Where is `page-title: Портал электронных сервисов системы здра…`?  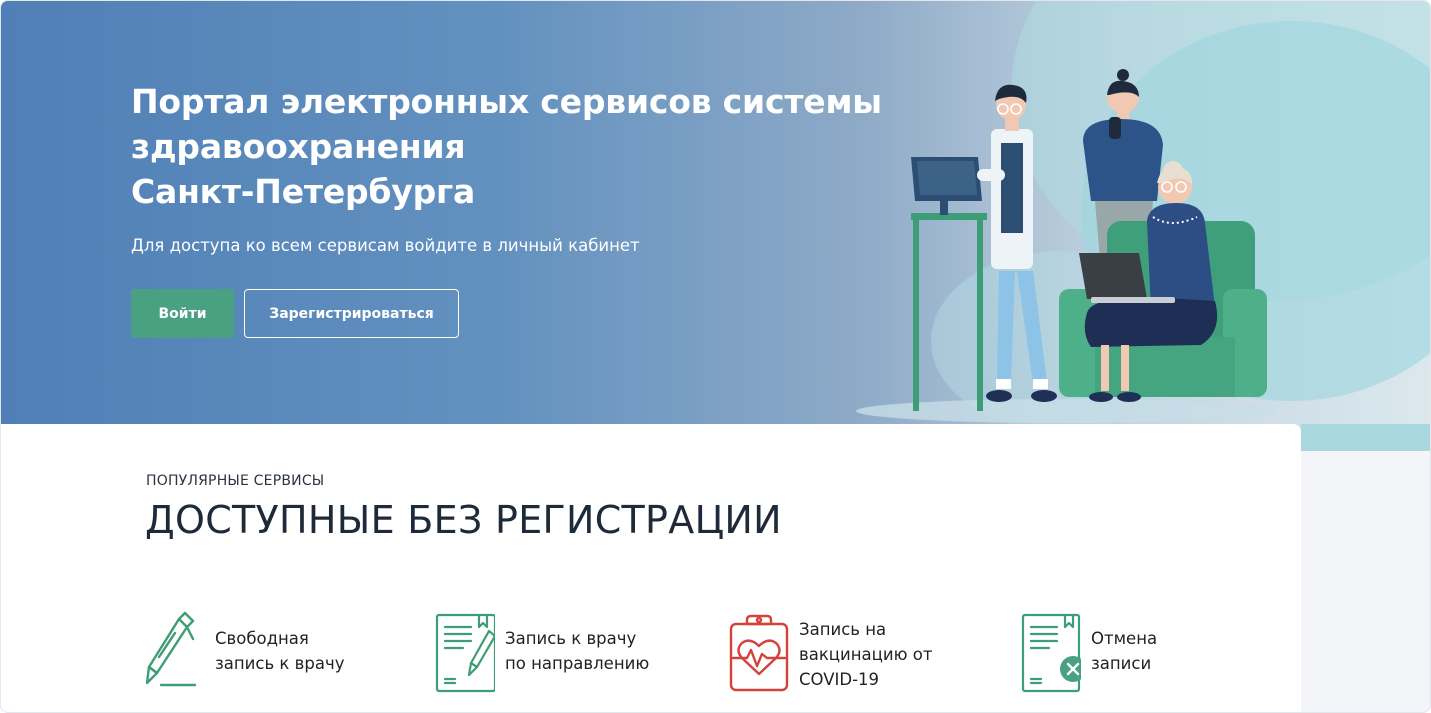
page-title: Портал электронных сервисов системы здра… is located at coordinates (511, 146).